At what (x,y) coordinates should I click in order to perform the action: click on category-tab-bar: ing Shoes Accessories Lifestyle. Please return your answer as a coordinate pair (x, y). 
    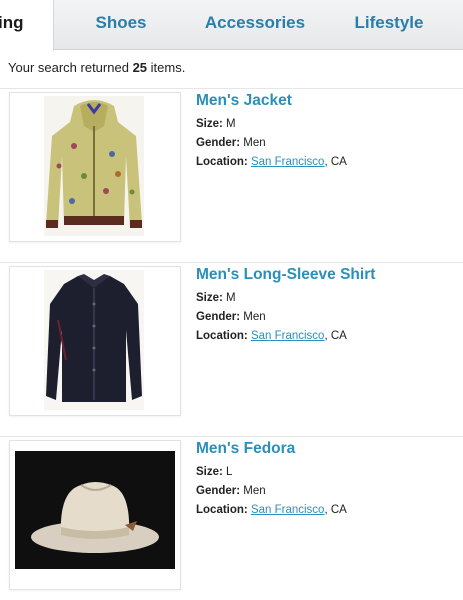
    Looking at the image, I should click on (231, 25).